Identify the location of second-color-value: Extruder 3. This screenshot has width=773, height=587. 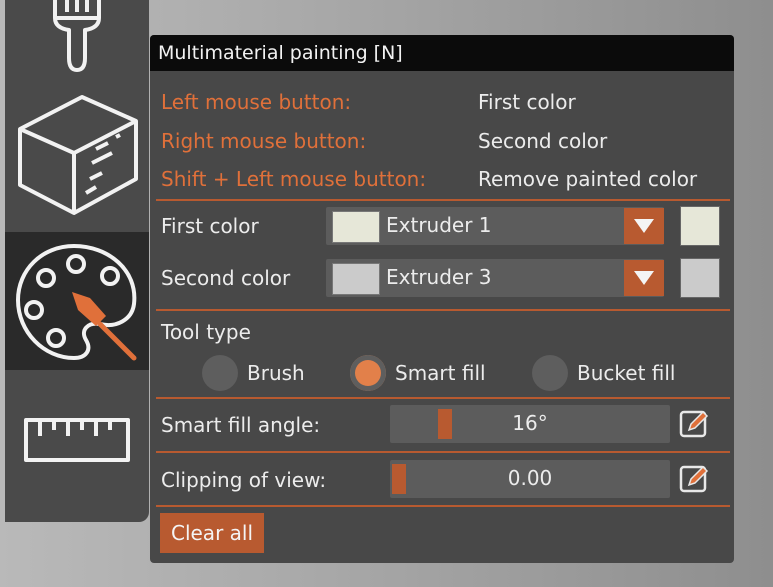
(439, 277).